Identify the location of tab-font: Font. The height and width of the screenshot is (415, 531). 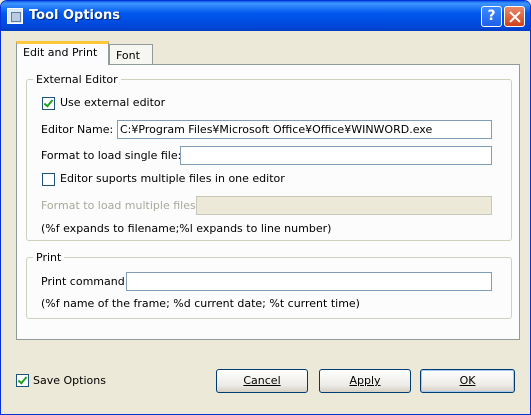
(131, 54).